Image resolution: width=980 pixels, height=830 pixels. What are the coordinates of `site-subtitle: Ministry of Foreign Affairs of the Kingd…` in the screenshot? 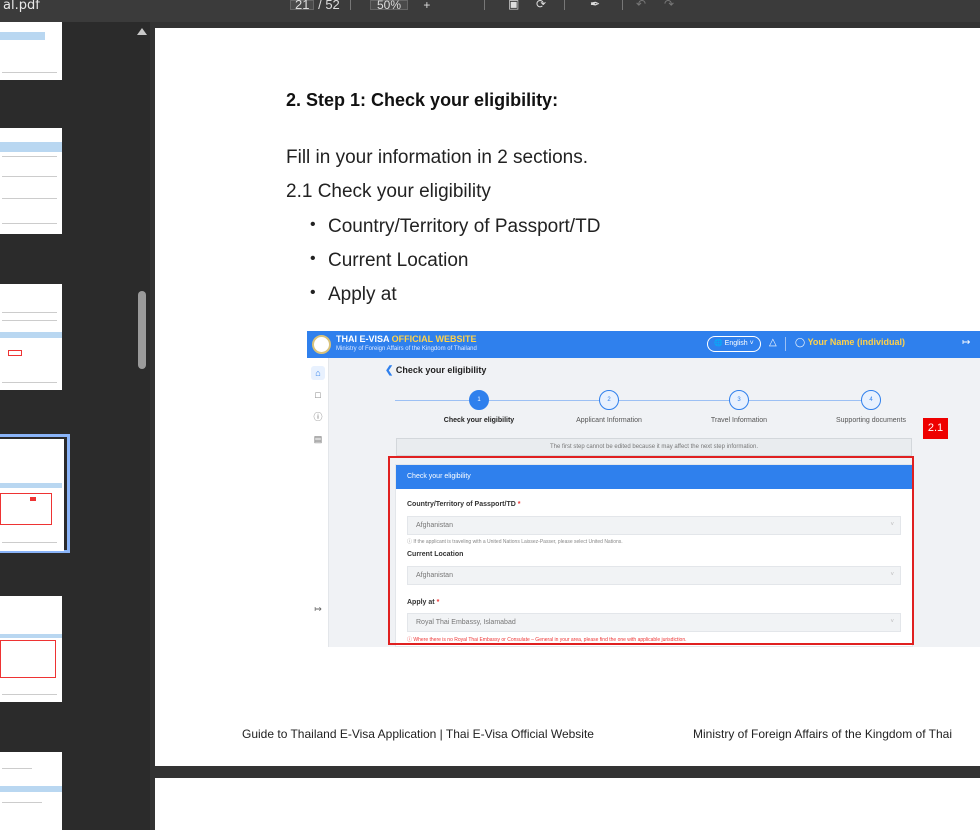 It's located at (406, 349).